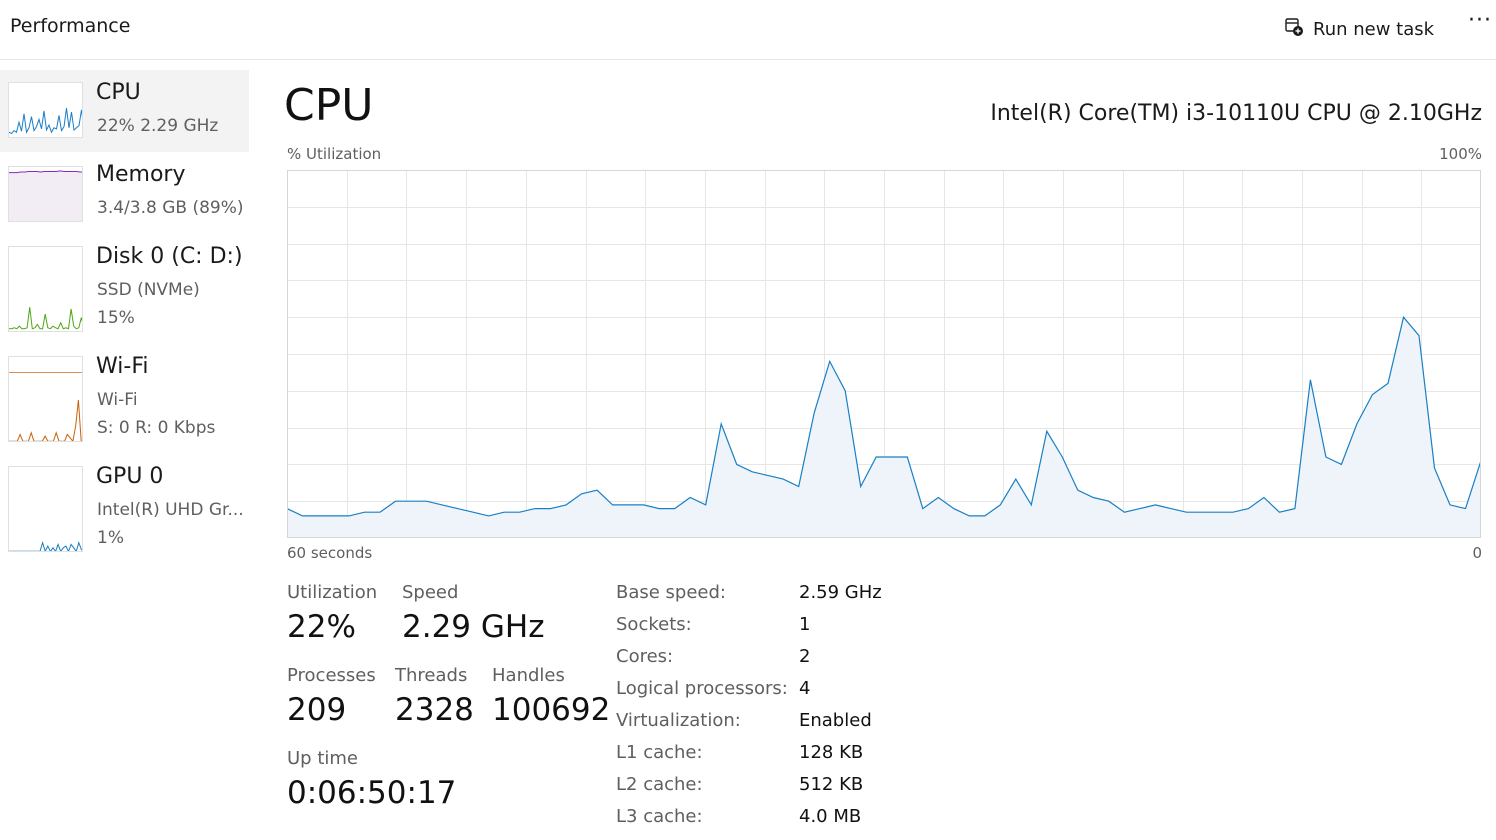 The image size is (1496, 840). What do you see at coordinates (322, 758) in the screenshot?
I see `uptime-label: Up time` at bounding box center [322, 758].